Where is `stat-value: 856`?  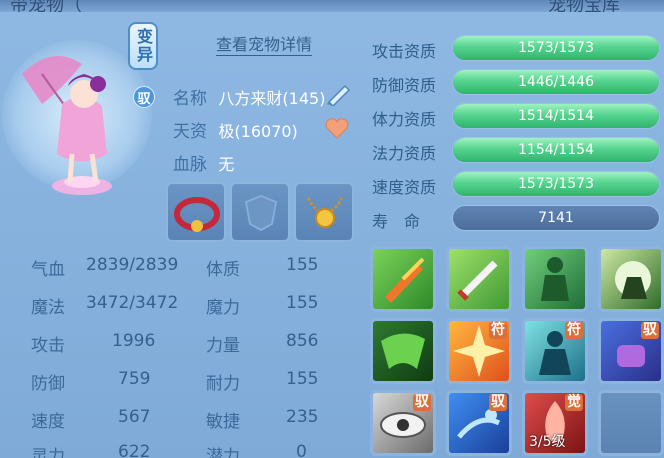
stat-value: 856 is located at coordinates (302, 341).